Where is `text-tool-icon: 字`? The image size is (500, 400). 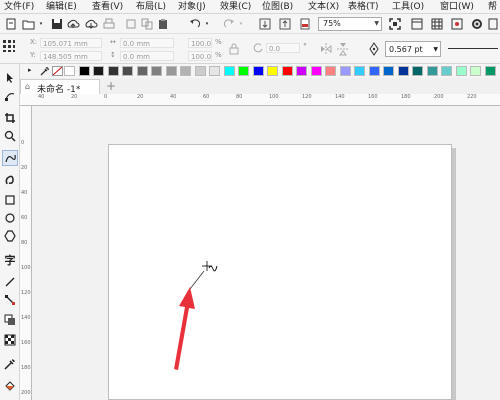
text-tool-icon: 字 is located at coordinates (10, 260).